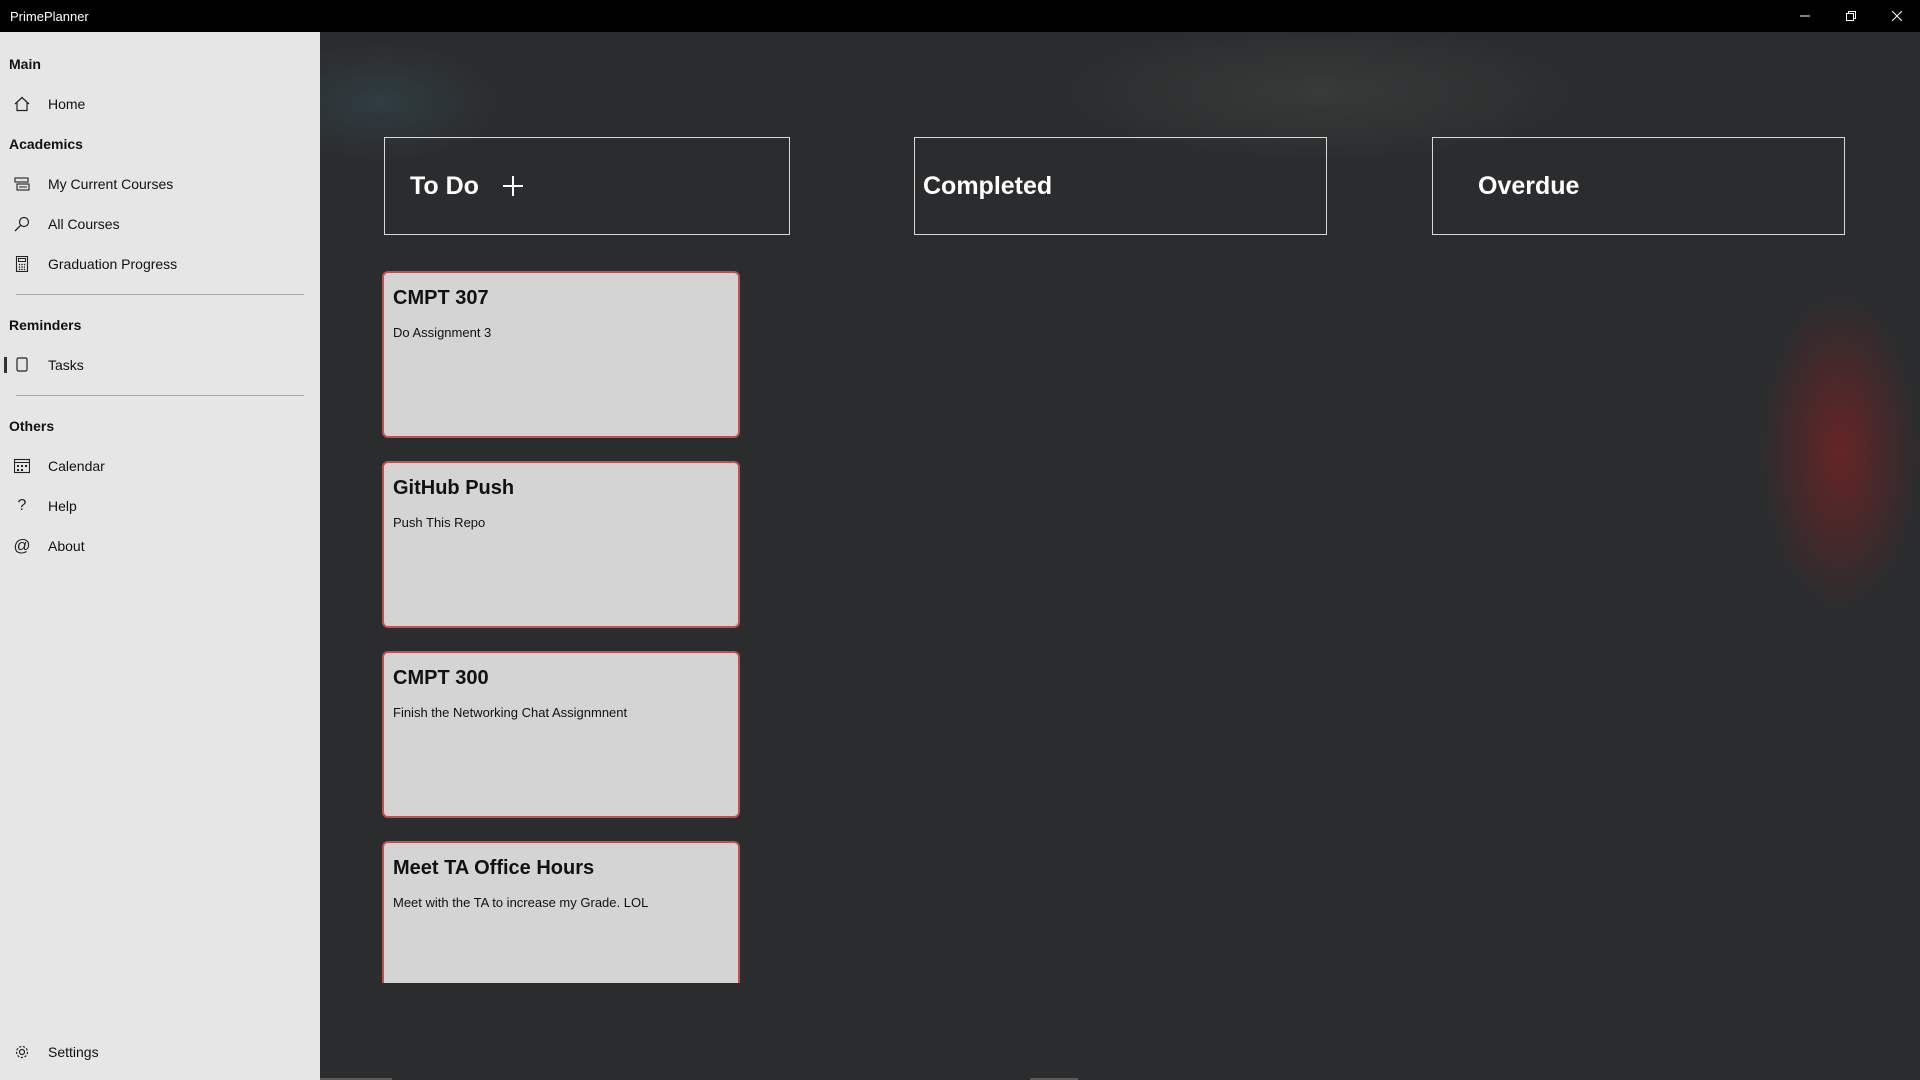 Image resolution: width=1920 pixels, height=1080 pixels. Describe the element at coordinates (442, 332) in the screenshot. I see `task-description: Do Assignment 3` at that location.